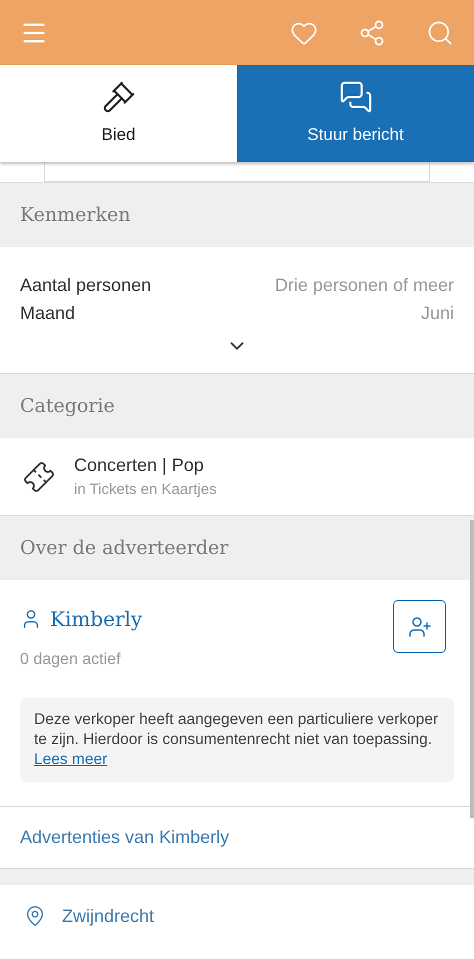  I want to click on section-title: Categorie, so click(67, 406).